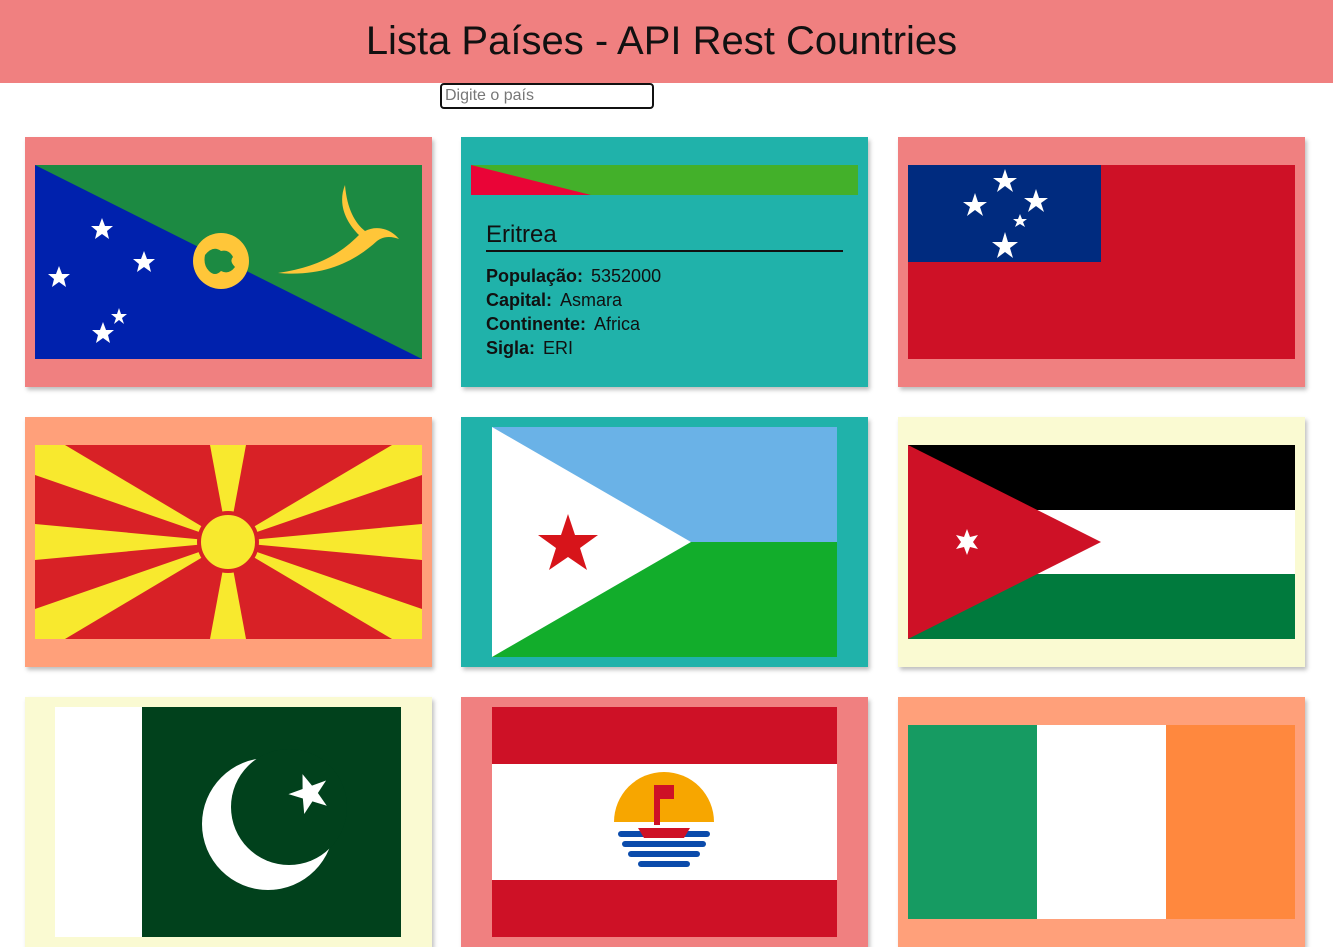 The image size is (1333, 947). What do you see at coordinates (536, 324) in the screenshot?
I see `continent-label: Continente:` at bounding box center [536, 324].